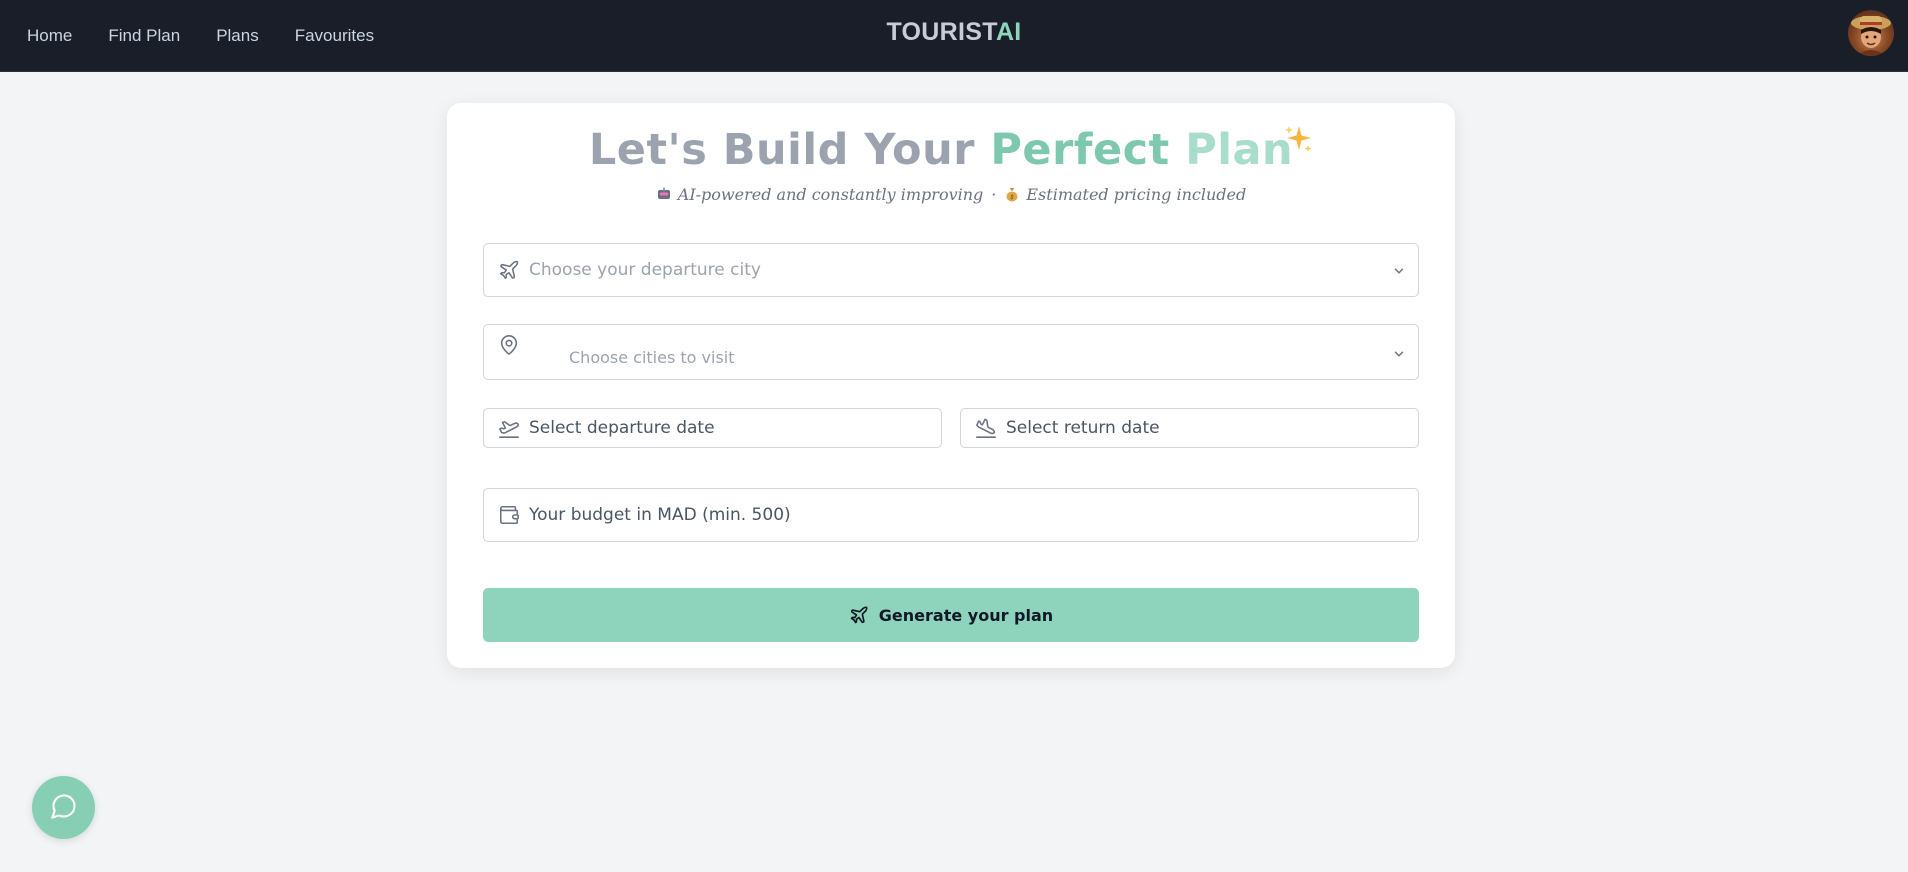  What do you see at coordinates (951, 352) in the screenshot?
I see `cities-to-visit-select: Choose cities to visit` at bounding box center [951, 352].